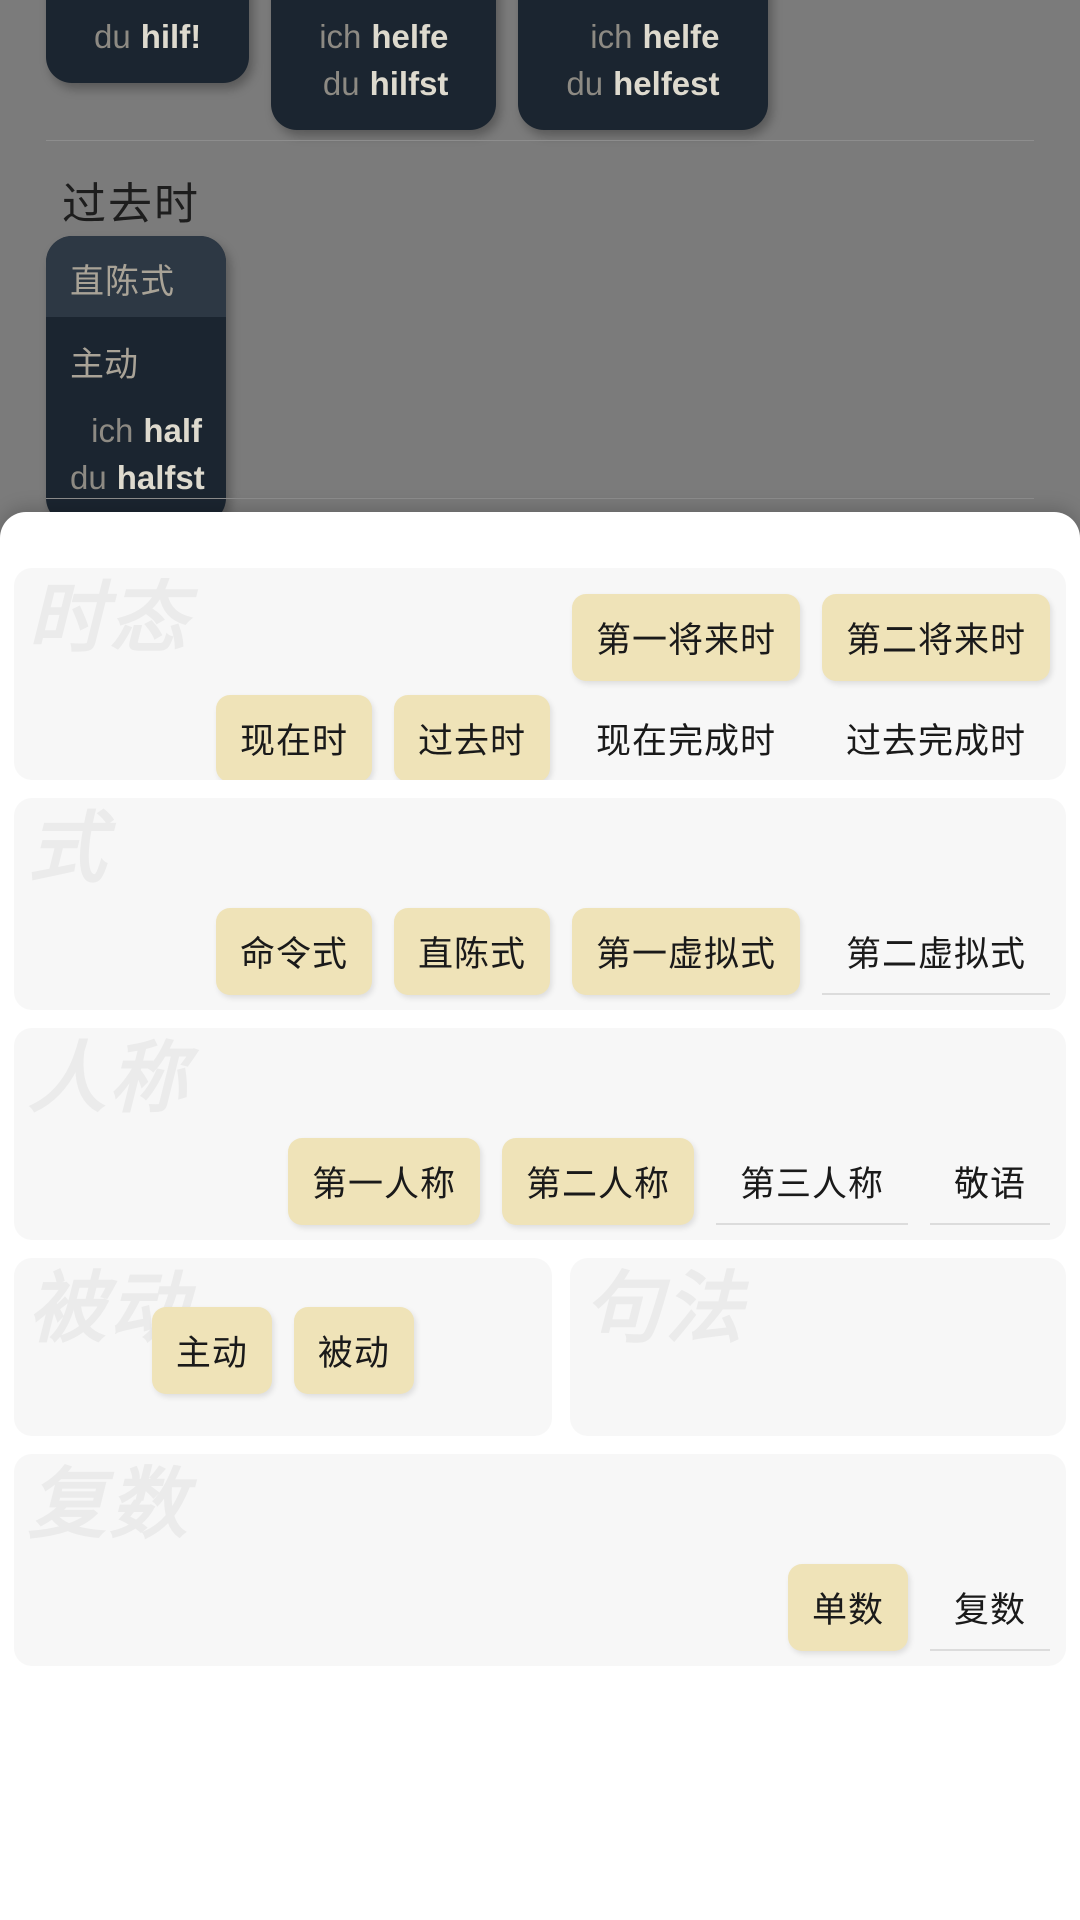 This screenshot has width=1080, height=1920. I want to click on conjugation-card: ich helfe du hilfst, so click(384, 65).